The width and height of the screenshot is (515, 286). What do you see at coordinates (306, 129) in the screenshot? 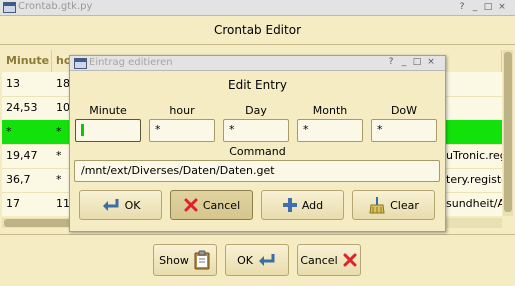
I see `month-field-value: *` at bounding box center [306, 129].